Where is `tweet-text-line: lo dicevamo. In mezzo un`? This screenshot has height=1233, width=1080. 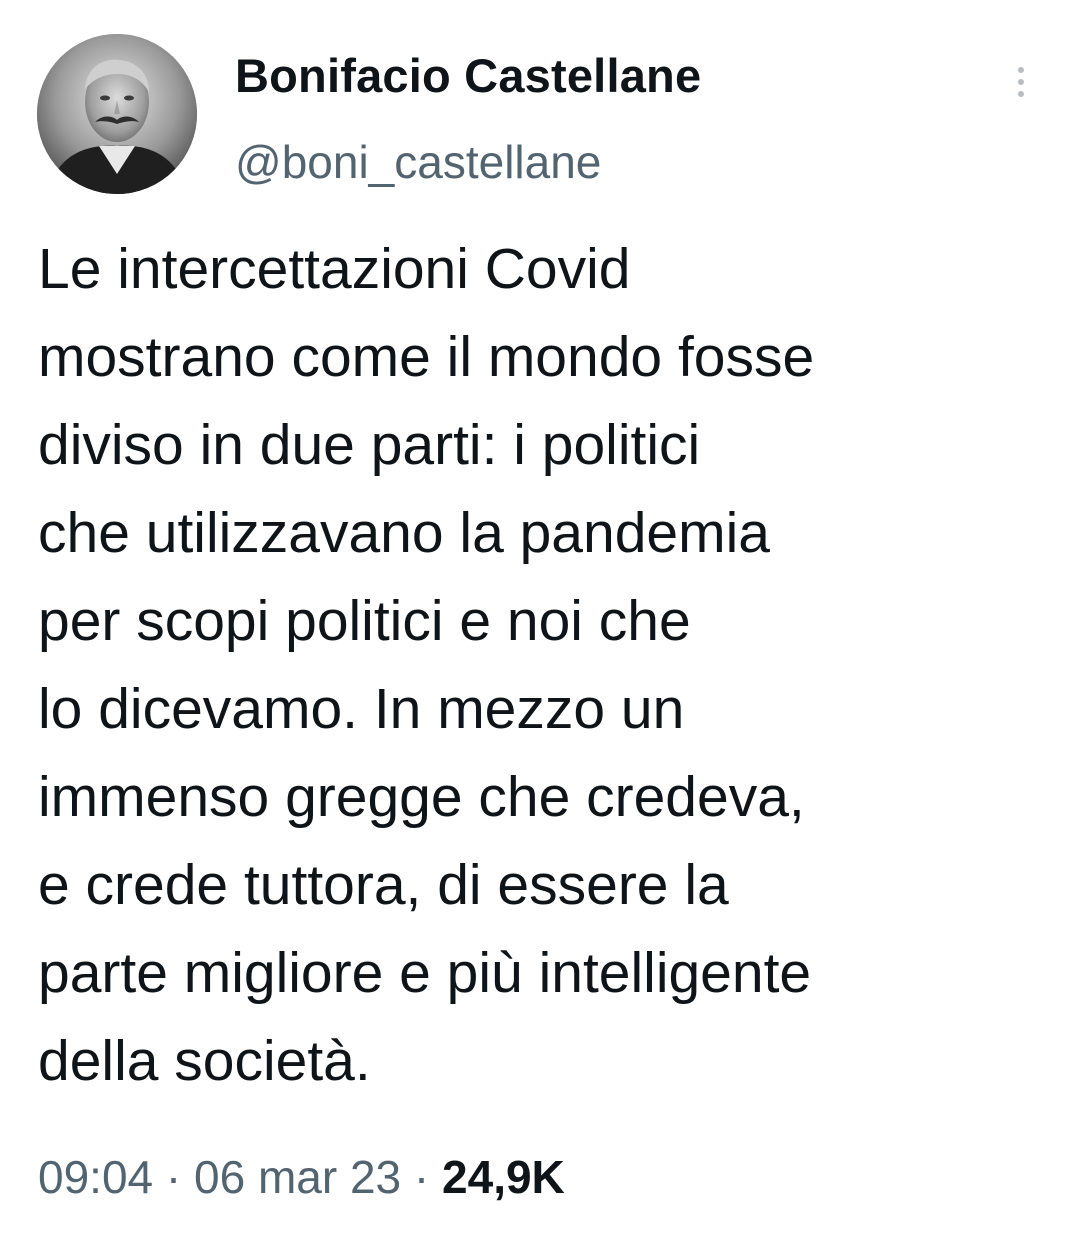
tweet-text-line: lo dicevamo. In mezzo un is located at coordinates (361, 709).